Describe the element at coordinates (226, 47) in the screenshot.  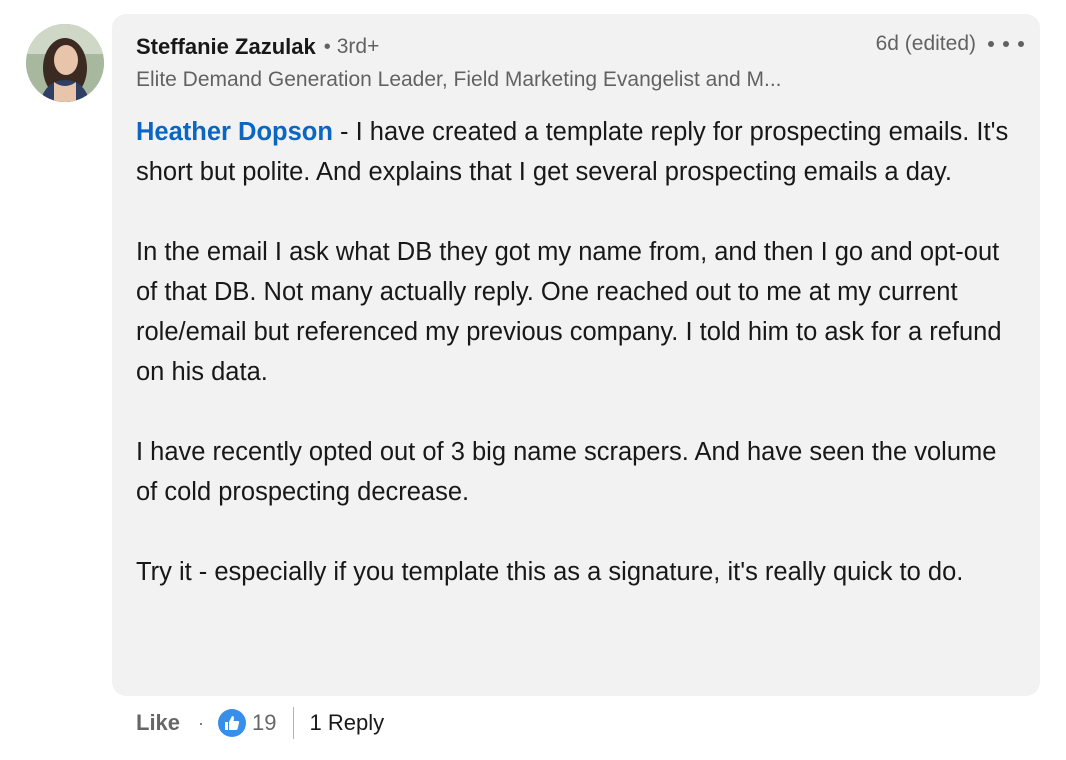
I see `author-name: Steffanie Zazulak` at that location.